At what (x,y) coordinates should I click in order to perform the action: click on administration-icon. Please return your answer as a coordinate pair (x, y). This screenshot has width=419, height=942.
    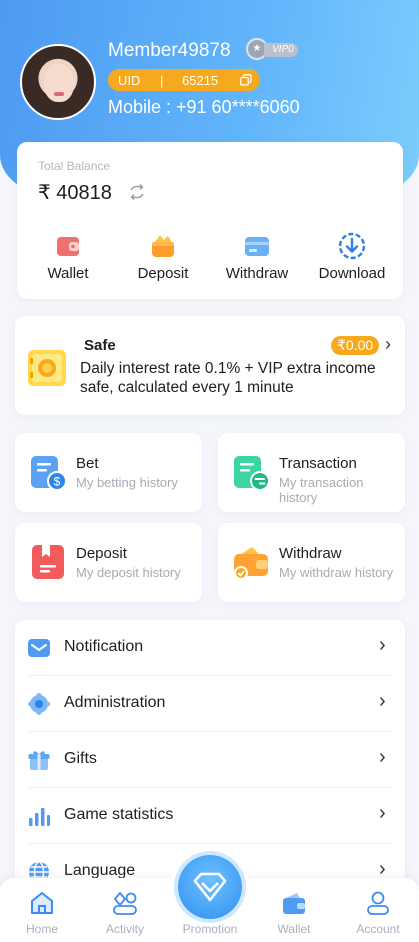
    Looking at the image, I should click on (39, 704).